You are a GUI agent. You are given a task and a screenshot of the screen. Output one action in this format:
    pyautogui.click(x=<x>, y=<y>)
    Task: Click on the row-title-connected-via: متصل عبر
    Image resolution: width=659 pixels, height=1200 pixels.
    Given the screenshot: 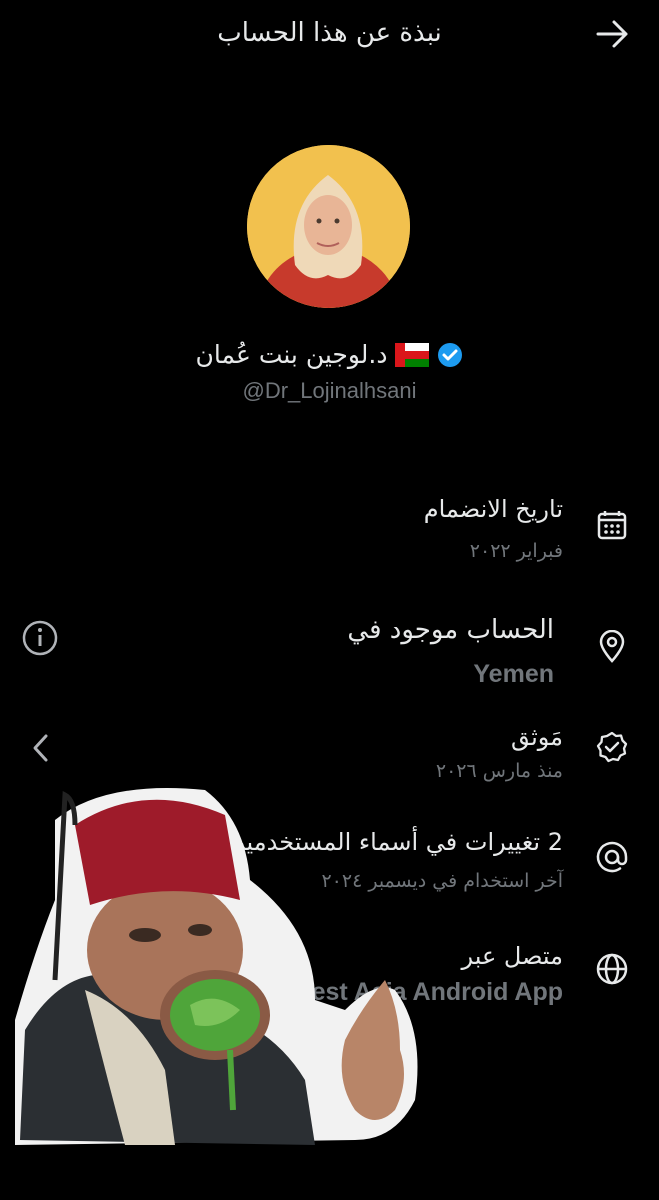 What is the action you would take?
    pyautogui.click(x=512, y=956)
    